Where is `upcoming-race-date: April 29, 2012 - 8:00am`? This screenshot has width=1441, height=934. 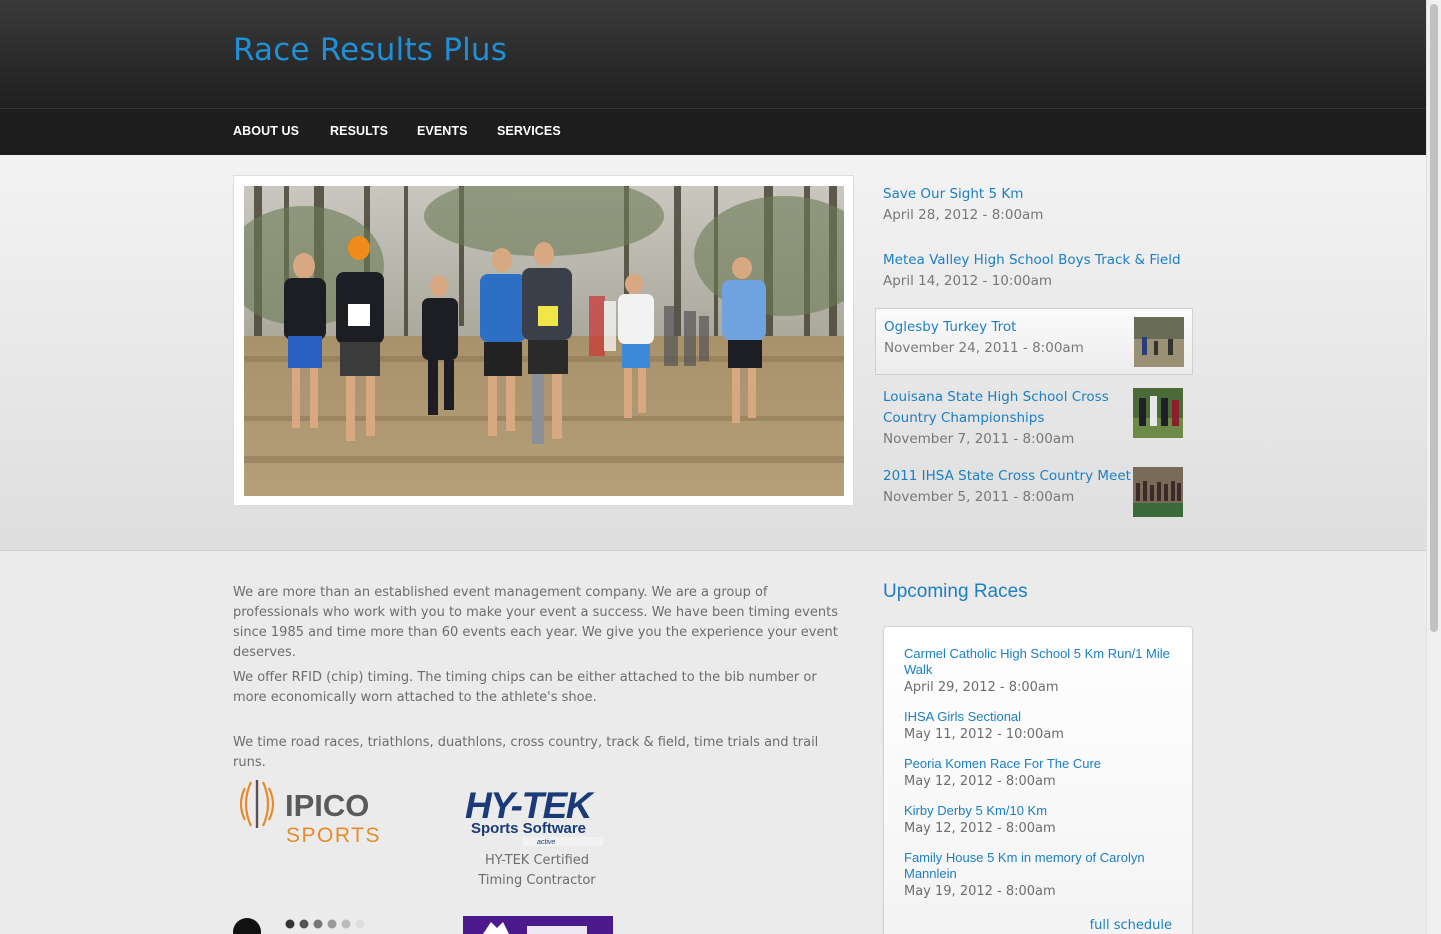
upcoming-race-date: April 29, 2012 - 8:00am is located at coordinates (981, 687).